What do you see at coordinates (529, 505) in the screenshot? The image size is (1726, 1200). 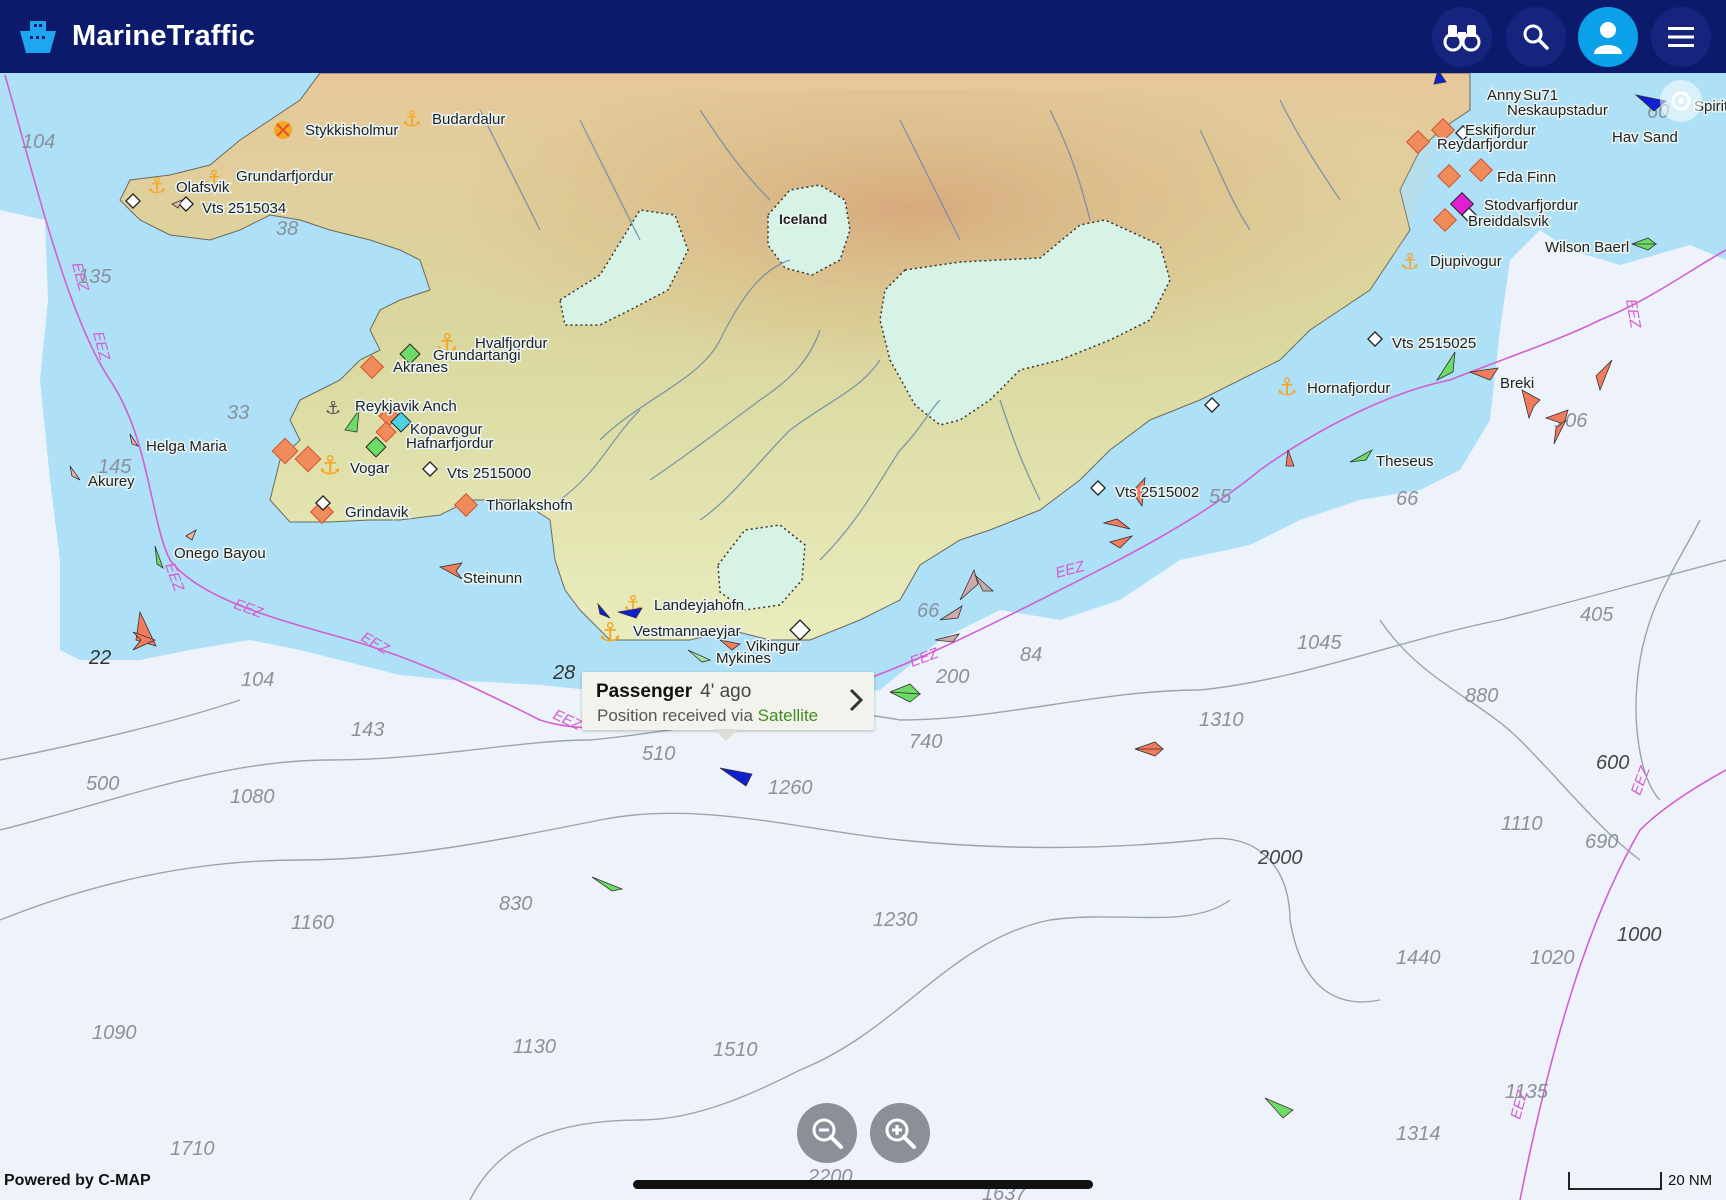 I see `place-label: Thorlakshofn` at bounding box center [529, 505].